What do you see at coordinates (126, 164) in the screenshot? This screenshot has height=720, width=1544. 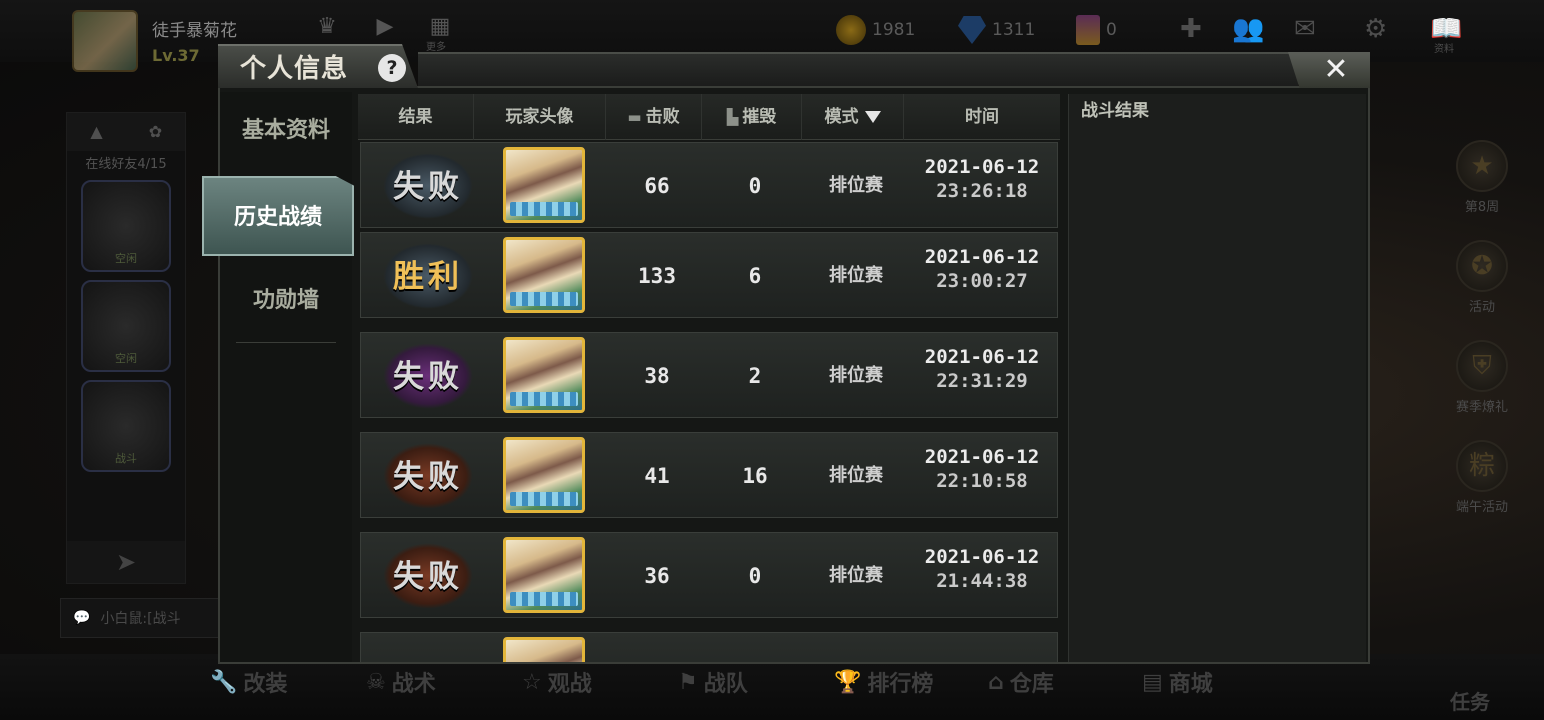 I see `online-friends-count: 在线好友4/15` at bounding box center [126, 164].